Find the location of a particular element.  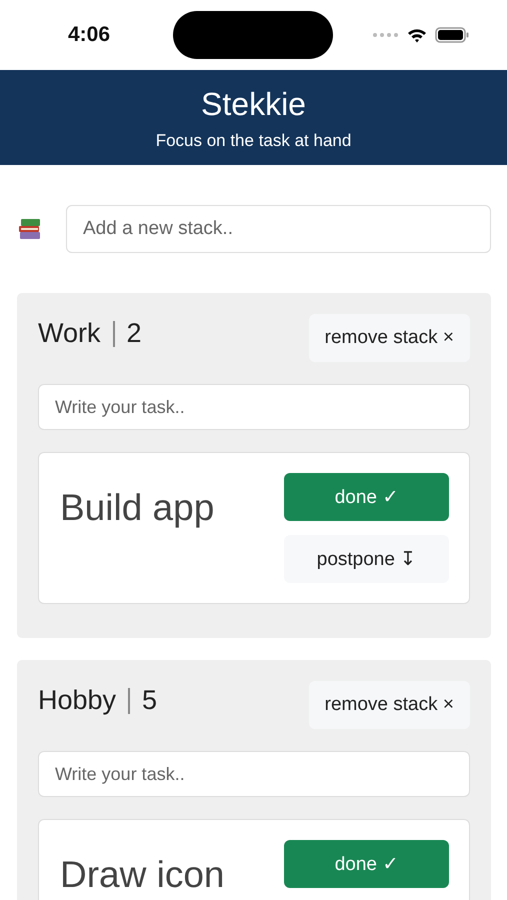

task-title: Draw icon is located at coordinates (142, 874).